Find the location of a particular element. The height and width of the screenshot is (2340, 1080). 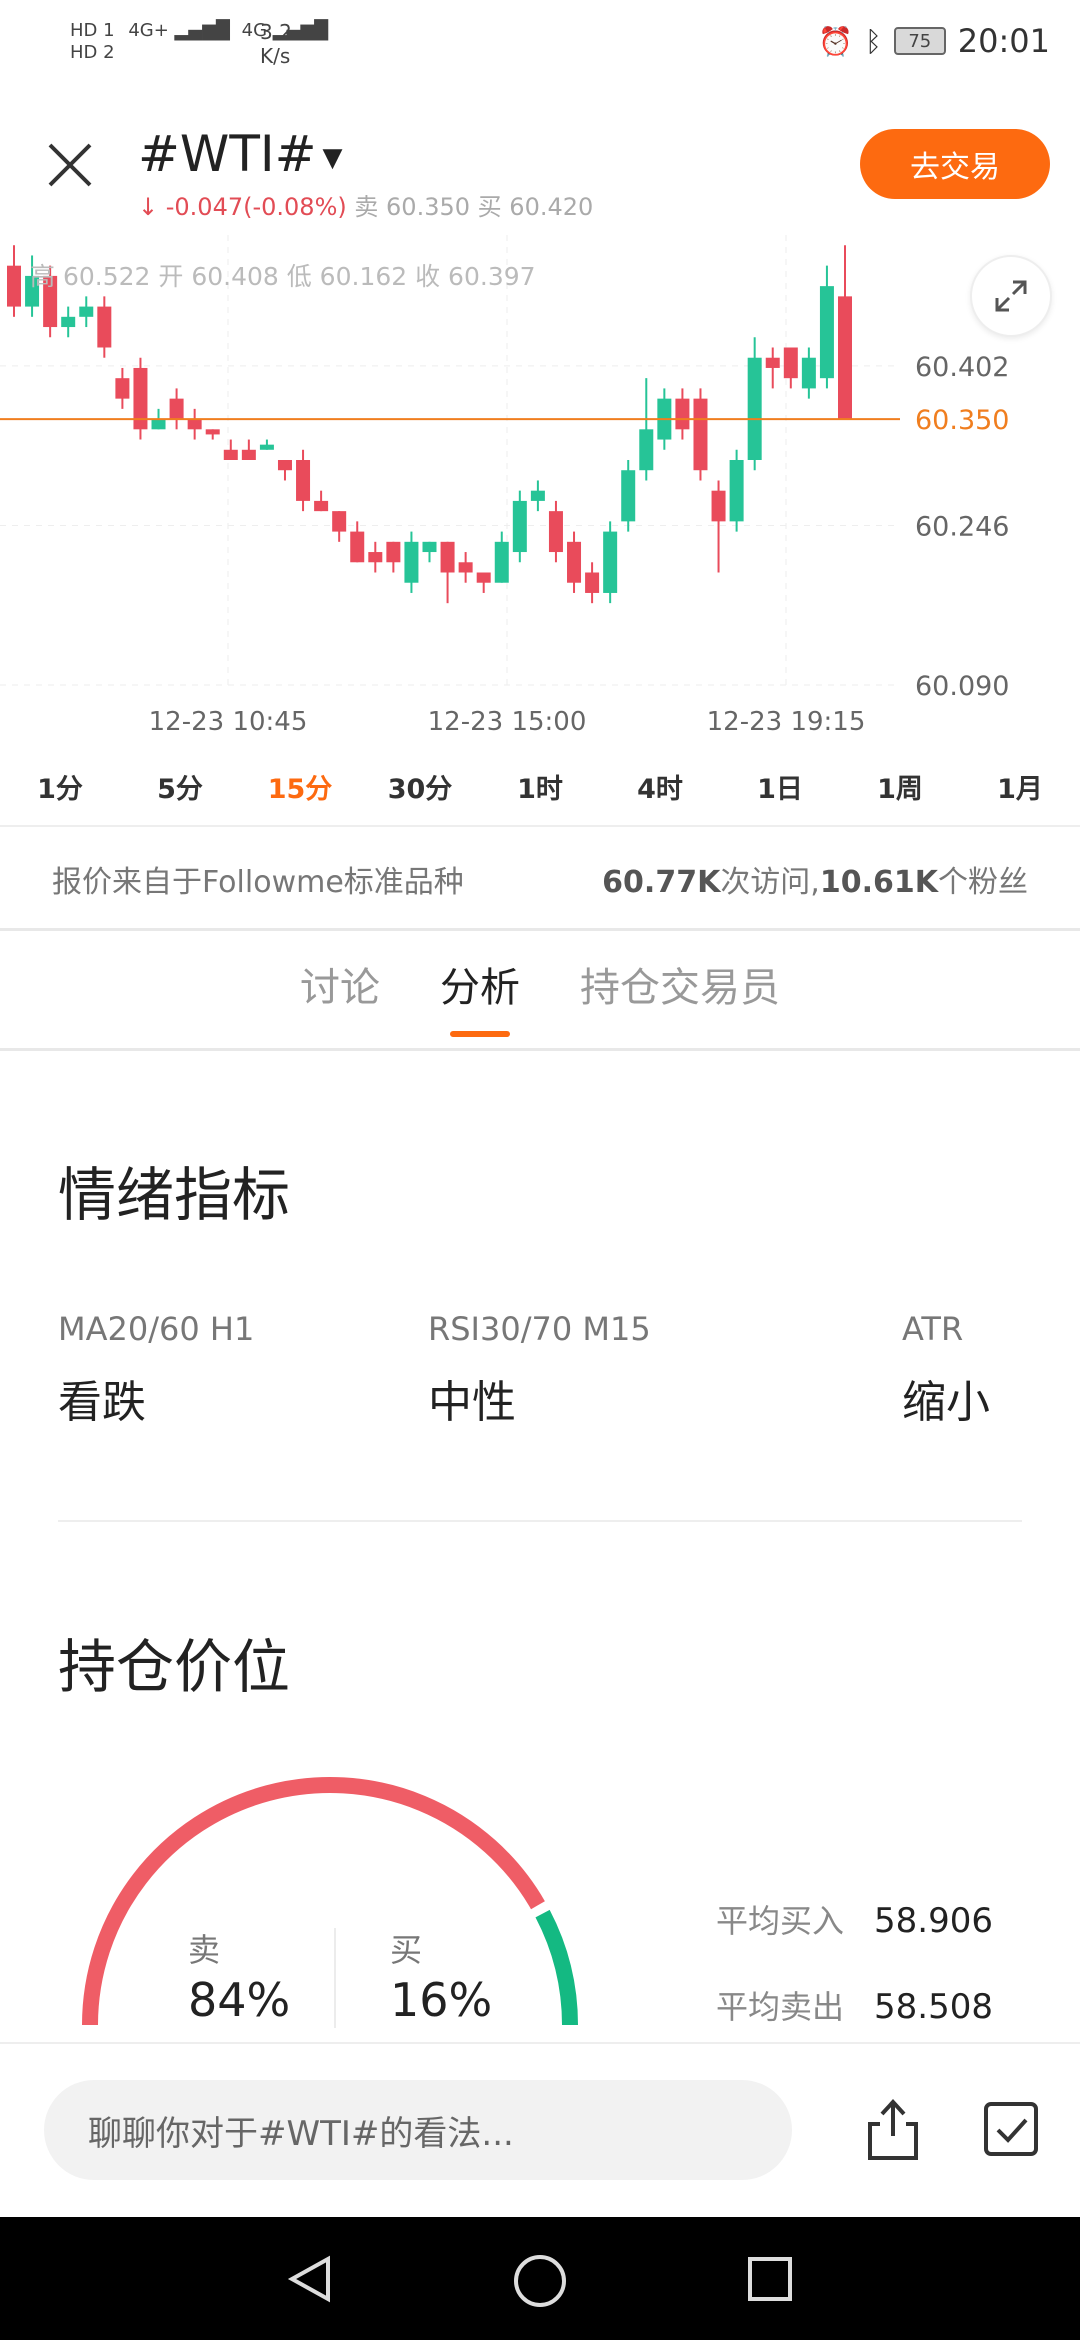

gauge-buy-label: 买 is located at coordinates (406, 1950).